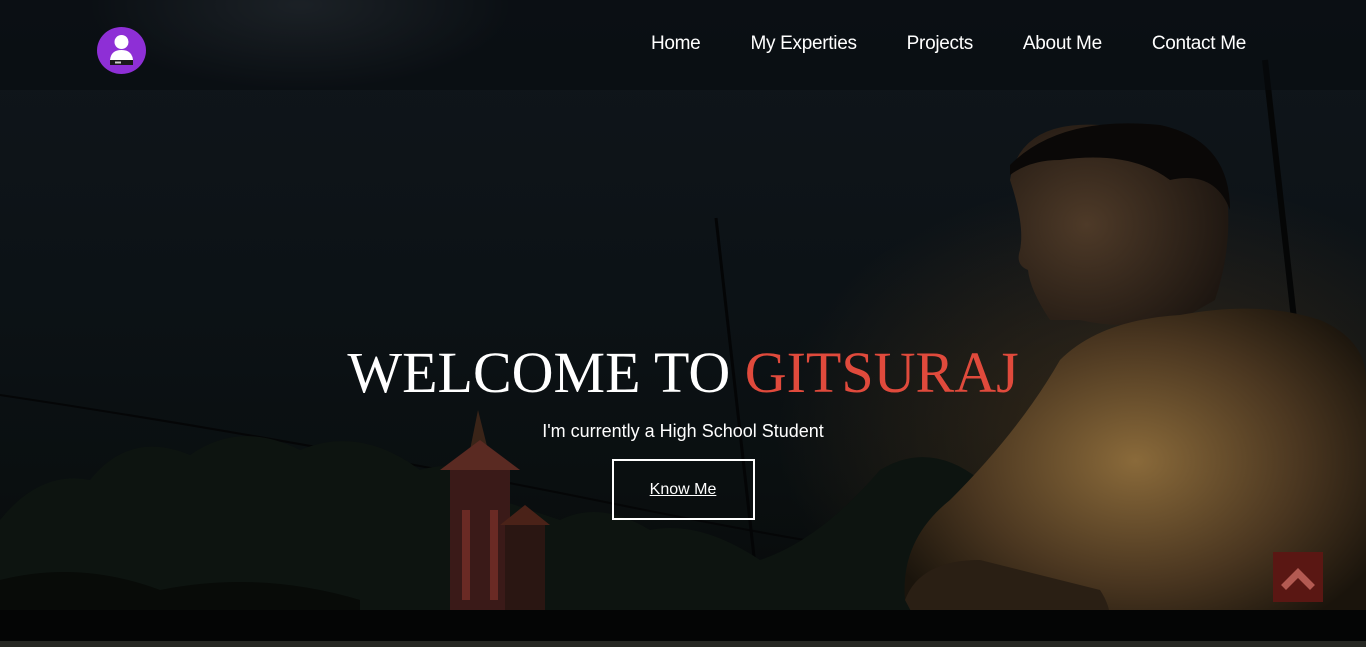 Image resolution: width=1366 pixels, height=647 pixels. I want to click on nav-item-home: Home, so click(676, 44).